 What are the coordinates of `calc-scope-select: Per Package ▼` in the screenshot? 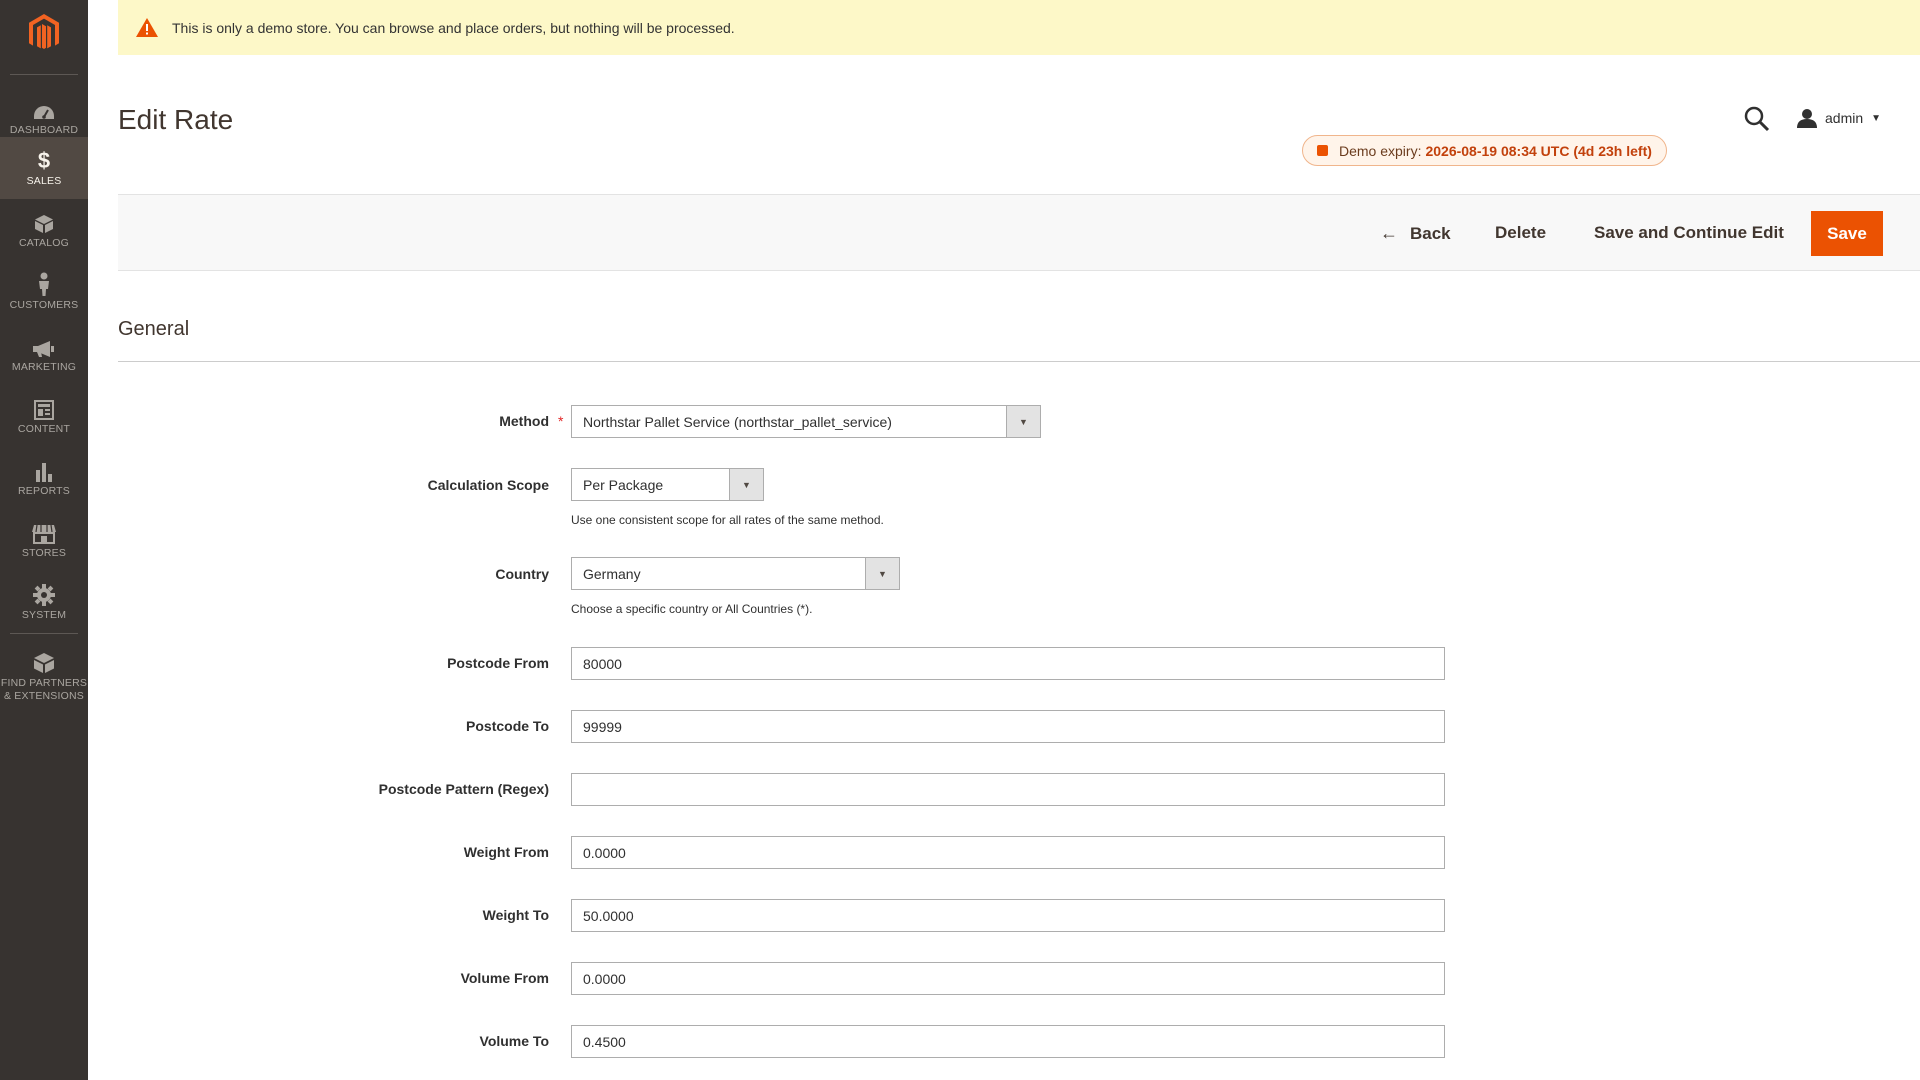 It's located at (667, 484).